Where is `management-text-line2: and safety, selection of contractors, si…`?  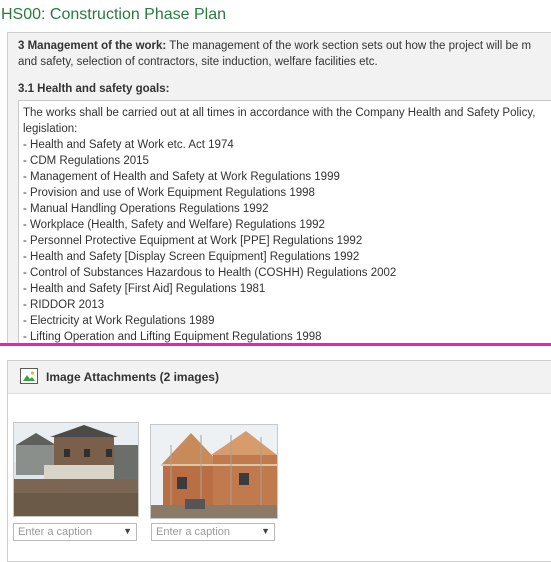
management-text-line2: and safety, selection of contractors, si… is located at coordinates (198, 62).